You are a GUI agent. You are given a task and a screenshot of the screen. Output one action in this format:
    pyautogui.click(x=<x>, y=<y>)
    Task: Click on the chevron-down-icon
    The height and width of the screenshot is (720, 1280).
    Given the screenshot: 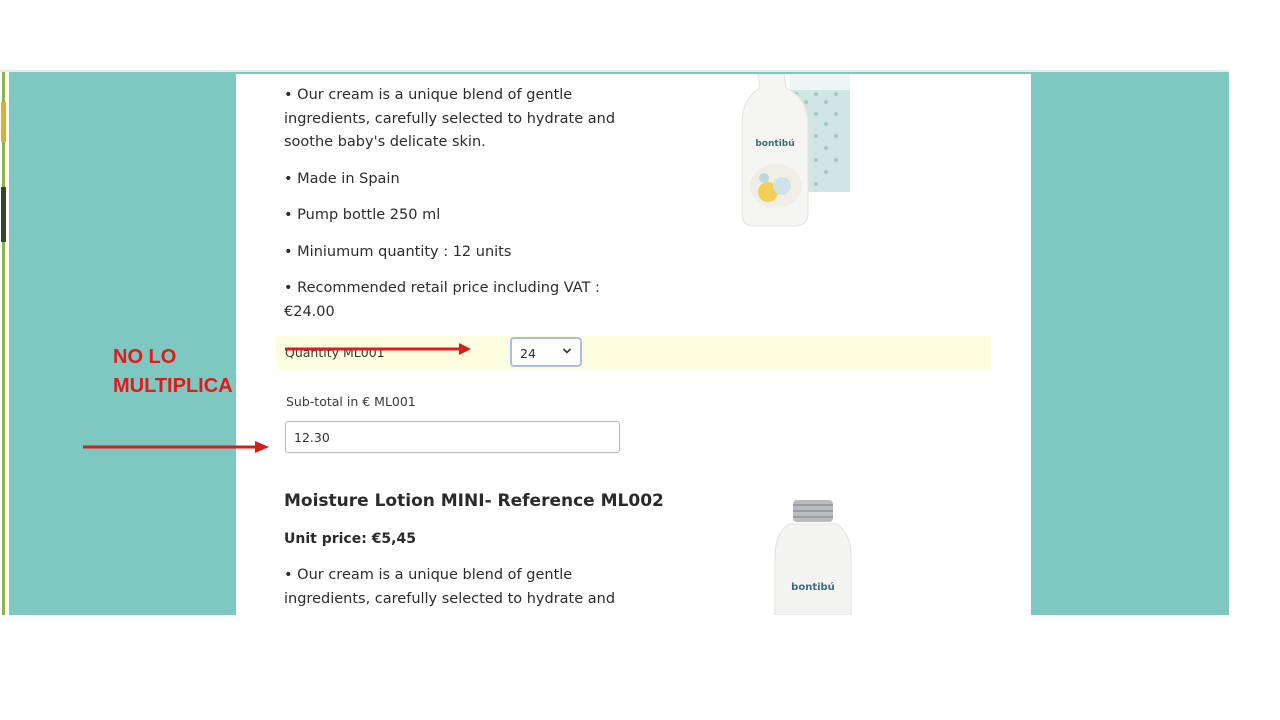 What is the action you would take?
    pyautogui.click(x=567, y=351)
    